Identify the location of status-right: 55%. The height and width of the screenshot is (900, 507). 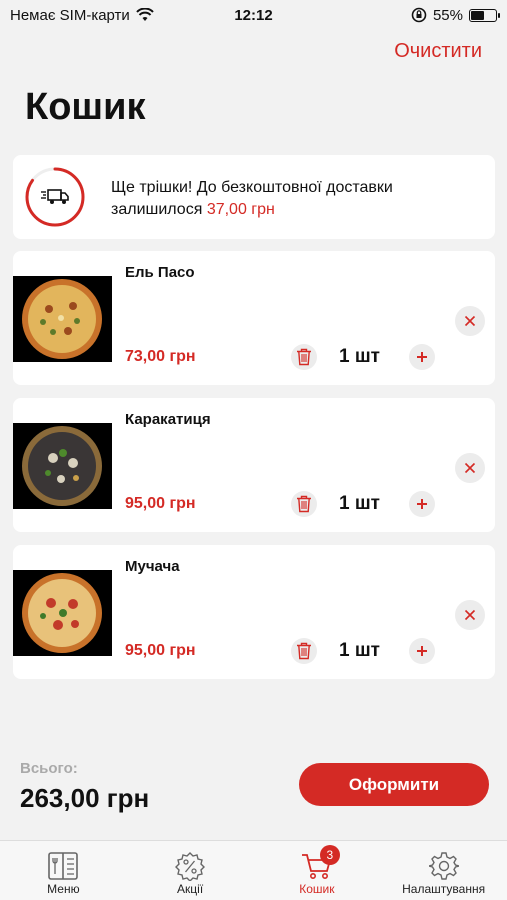
(455, 15).